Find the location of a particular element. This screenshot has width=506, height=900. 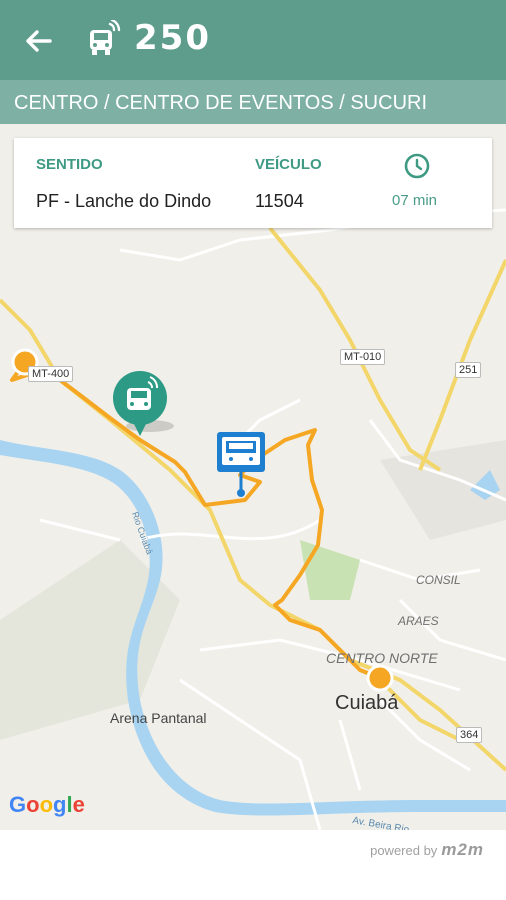

vehicle-value: 11504 is located at coordinates (279, 201).